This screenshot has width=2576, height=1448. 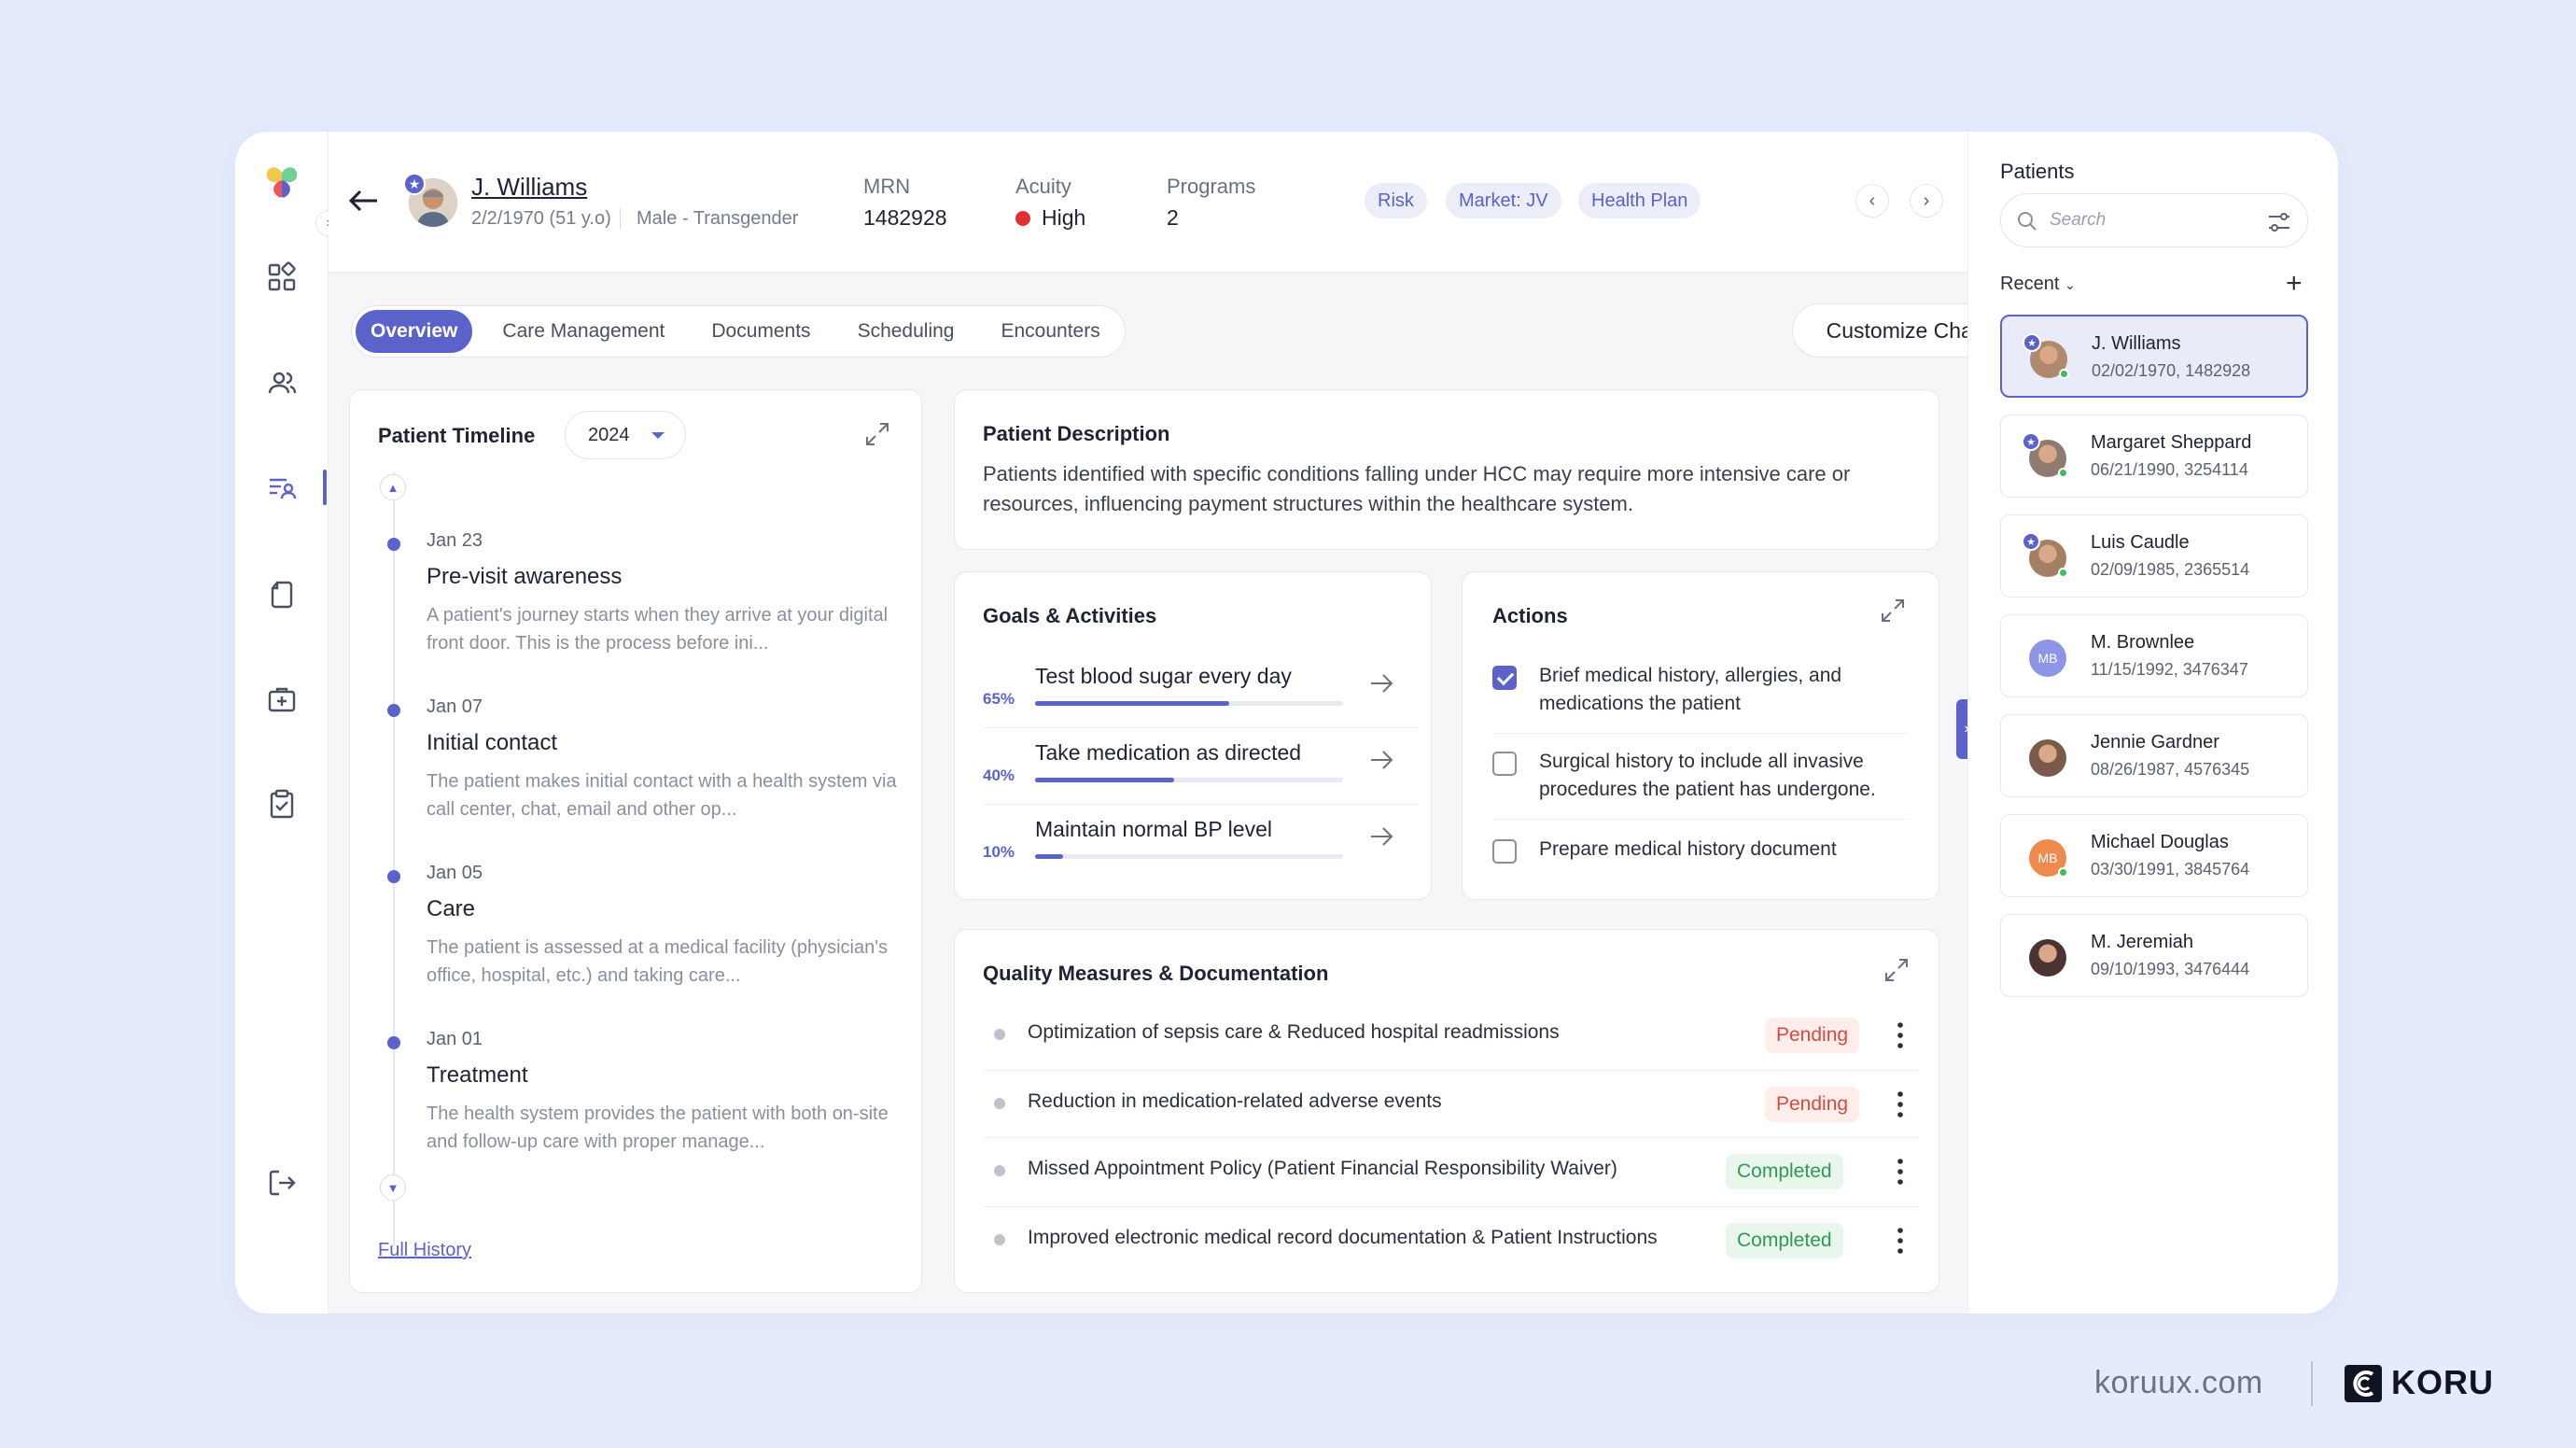 What do you see at coordinates (2170, 870) in the screenshot?
I see `patient-card-meta: 03/30/1991, 3845764` at bounding box center [2170, 870].